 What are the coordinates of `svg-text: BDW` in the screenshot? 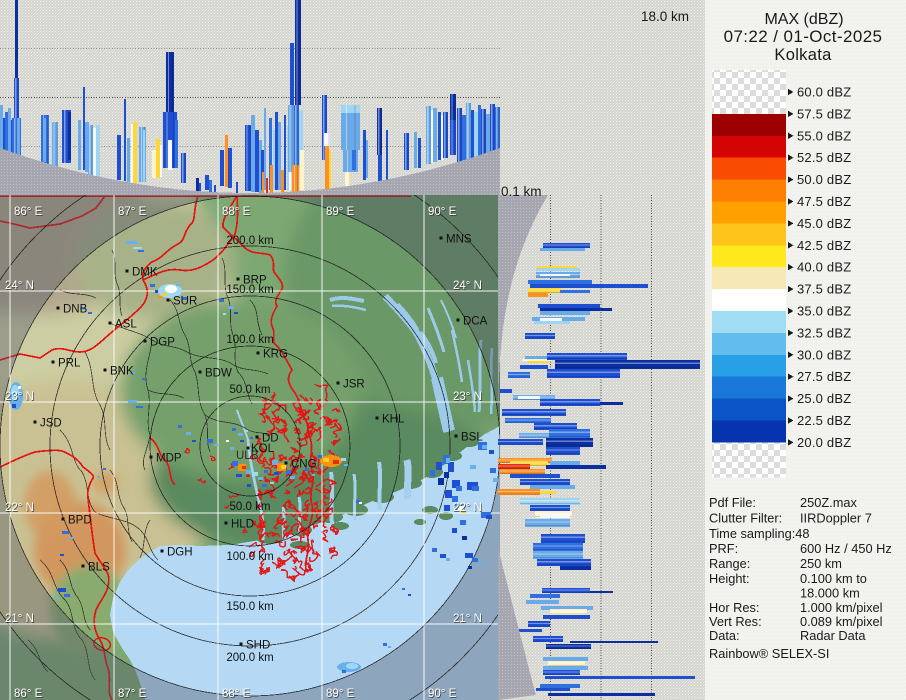 It's located at (218, 374).